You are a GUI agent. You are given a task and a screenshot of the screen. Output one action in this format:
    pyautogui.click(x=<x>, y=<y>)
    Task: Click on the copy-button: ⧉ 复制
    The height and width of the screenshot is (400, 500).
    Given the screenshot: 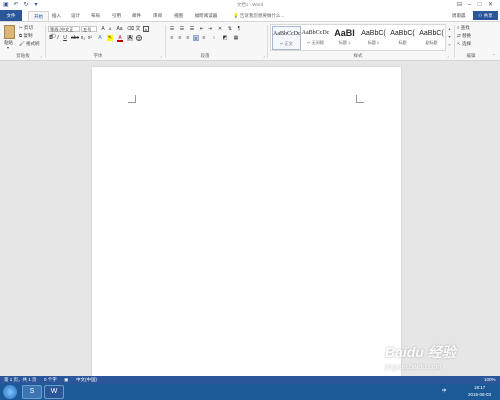 What is the action you would take?
    pyautogui.click(x=25, y=36)
    